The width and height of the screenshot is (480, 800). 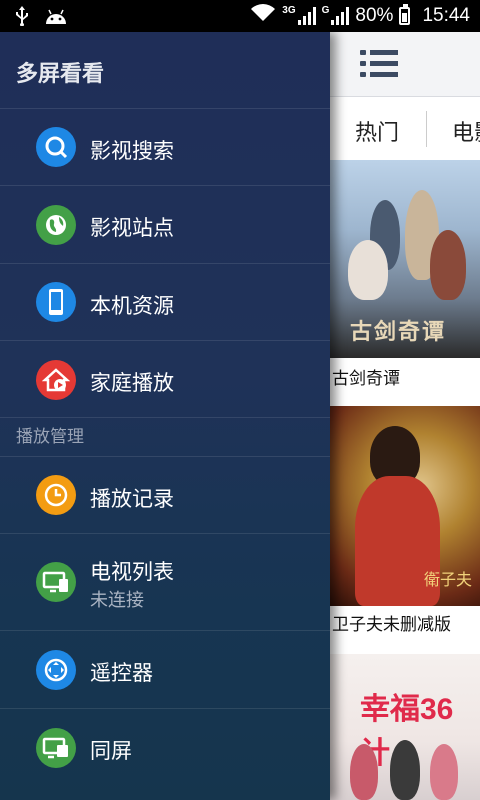 I want to click on drawer-item-label: 影视搜索, so click(x=132, y=151).